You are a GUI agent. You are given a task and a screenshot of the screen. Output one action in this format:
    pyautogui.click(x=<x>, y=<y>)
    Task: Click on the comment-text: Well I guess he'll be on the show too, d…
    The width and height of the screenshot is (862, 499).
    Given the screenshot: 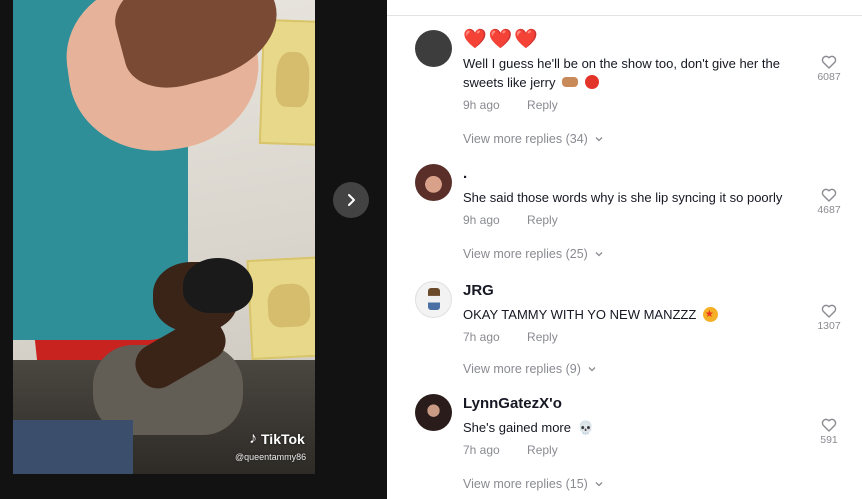 What is the action you would take?
    pyautogui.click(x=621, y=73)
    